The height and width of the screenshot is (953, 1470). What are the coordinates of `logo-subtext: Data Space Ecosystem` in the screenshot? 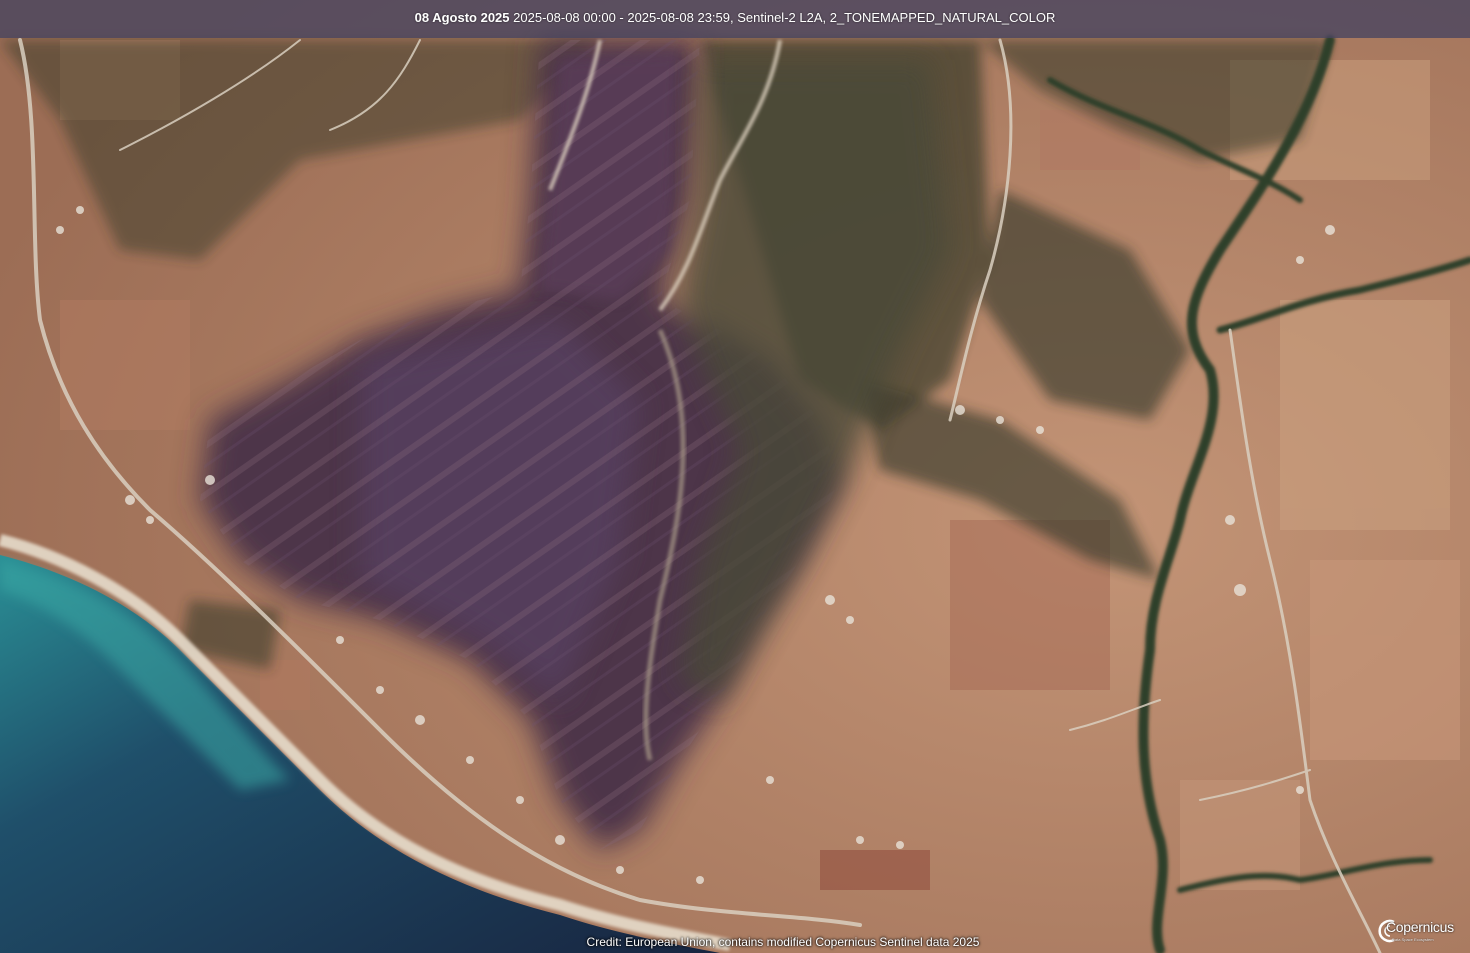 It's located at (1413, 939).